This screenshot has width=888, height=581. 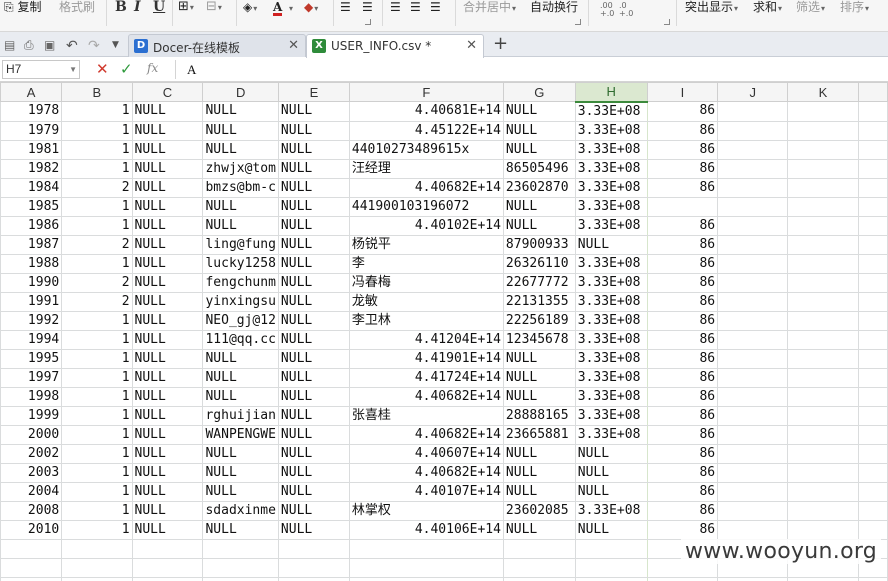 What do you see at coordinates (102, 69) in the screenshot?
I see `cancel-icon: ✕` at bounding box center [102, 69].